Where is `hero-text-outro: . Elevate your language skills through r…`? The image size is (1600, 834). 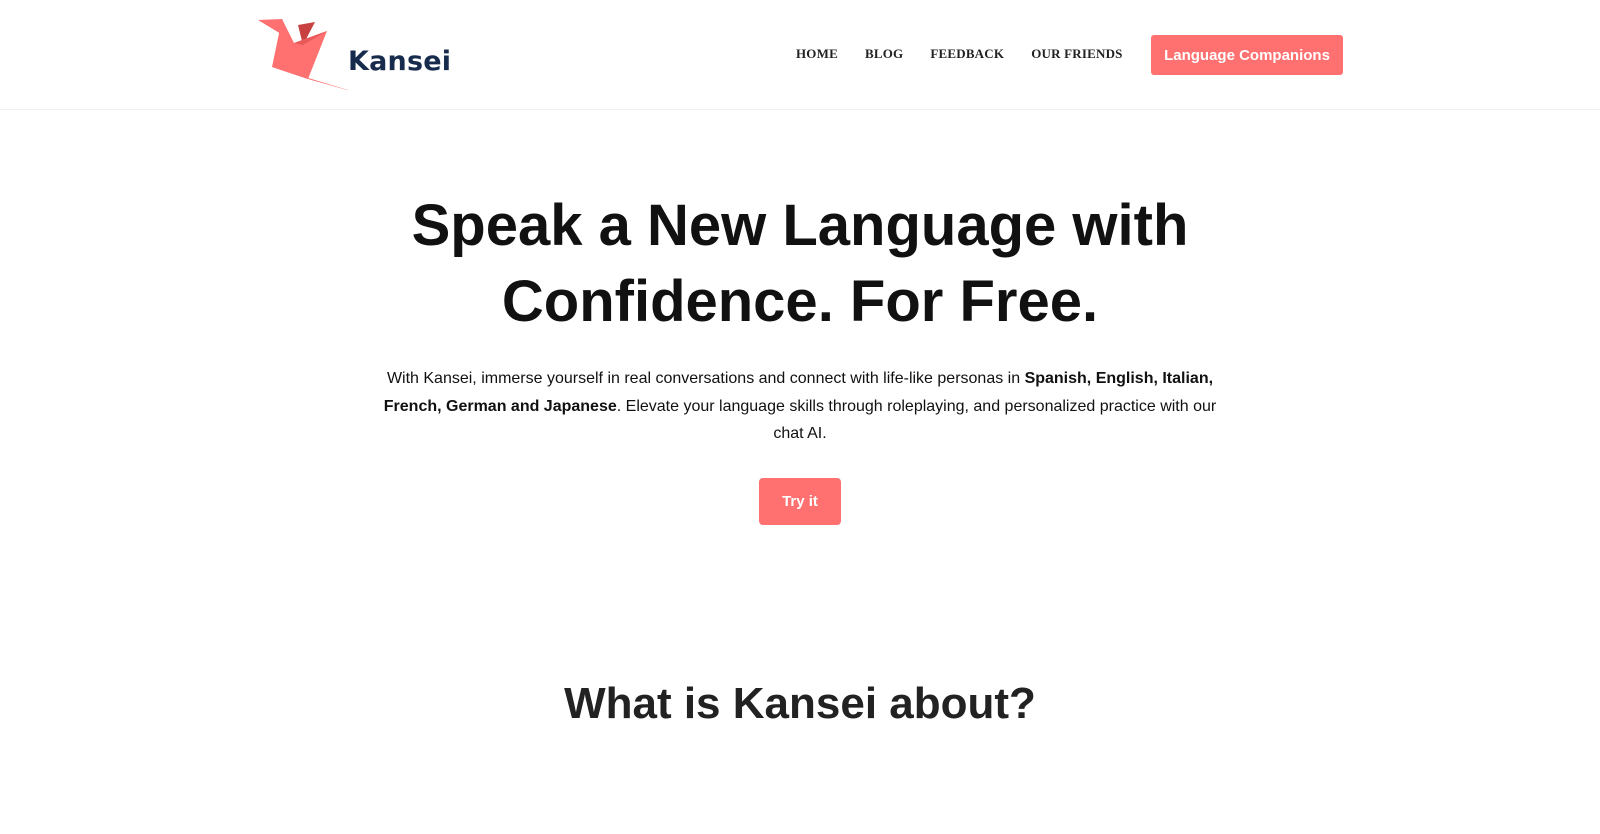 hero-text-outro: . Elevate your language skills through r… is located at coordinates (916, 420).